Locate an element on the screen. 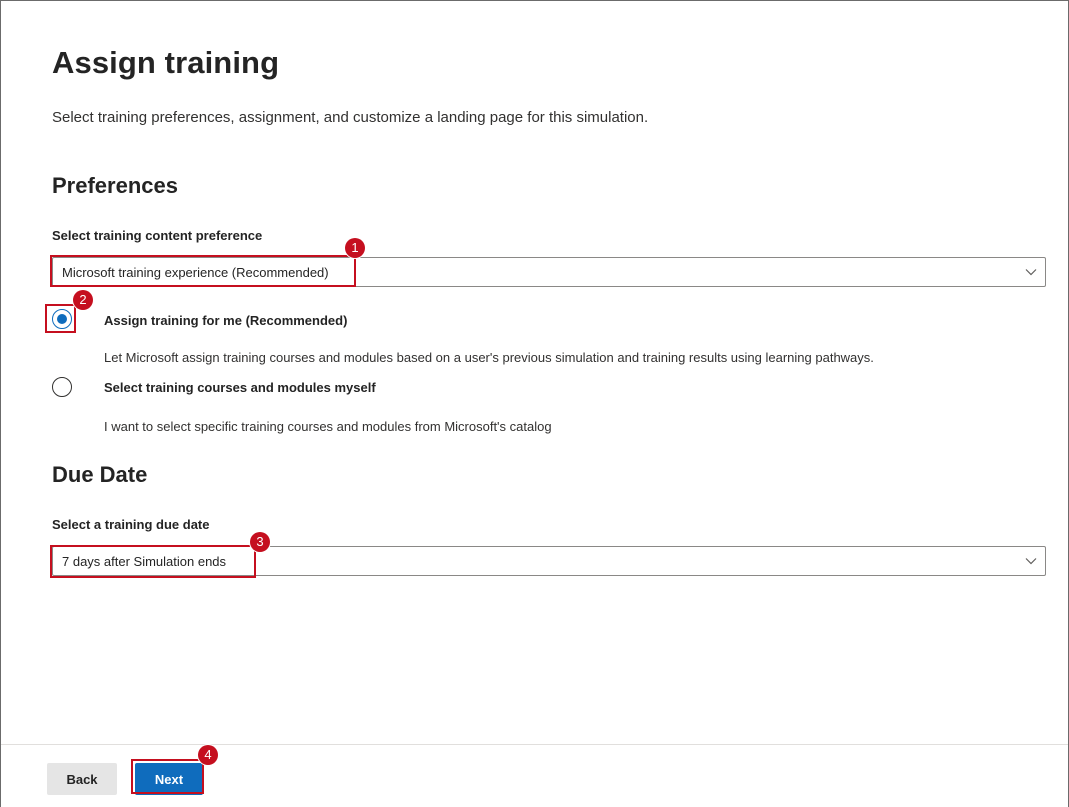 This screenshot has height=807, width=1069. preferences-section-title: Preferences is located at coordinates (115, 185).